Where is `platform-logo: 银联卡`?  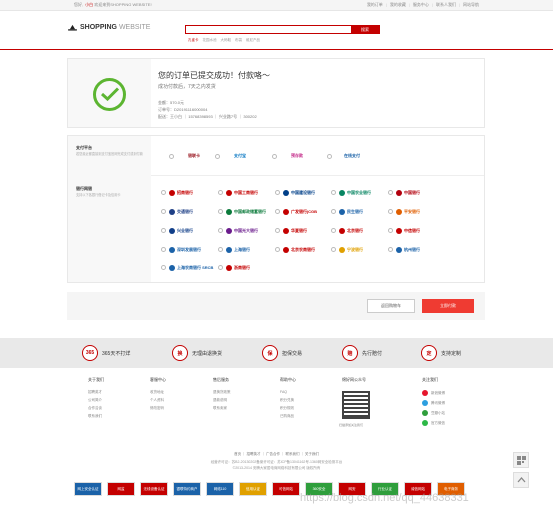 platform-logo: 银联卡 is located at coordinates (194, 156).